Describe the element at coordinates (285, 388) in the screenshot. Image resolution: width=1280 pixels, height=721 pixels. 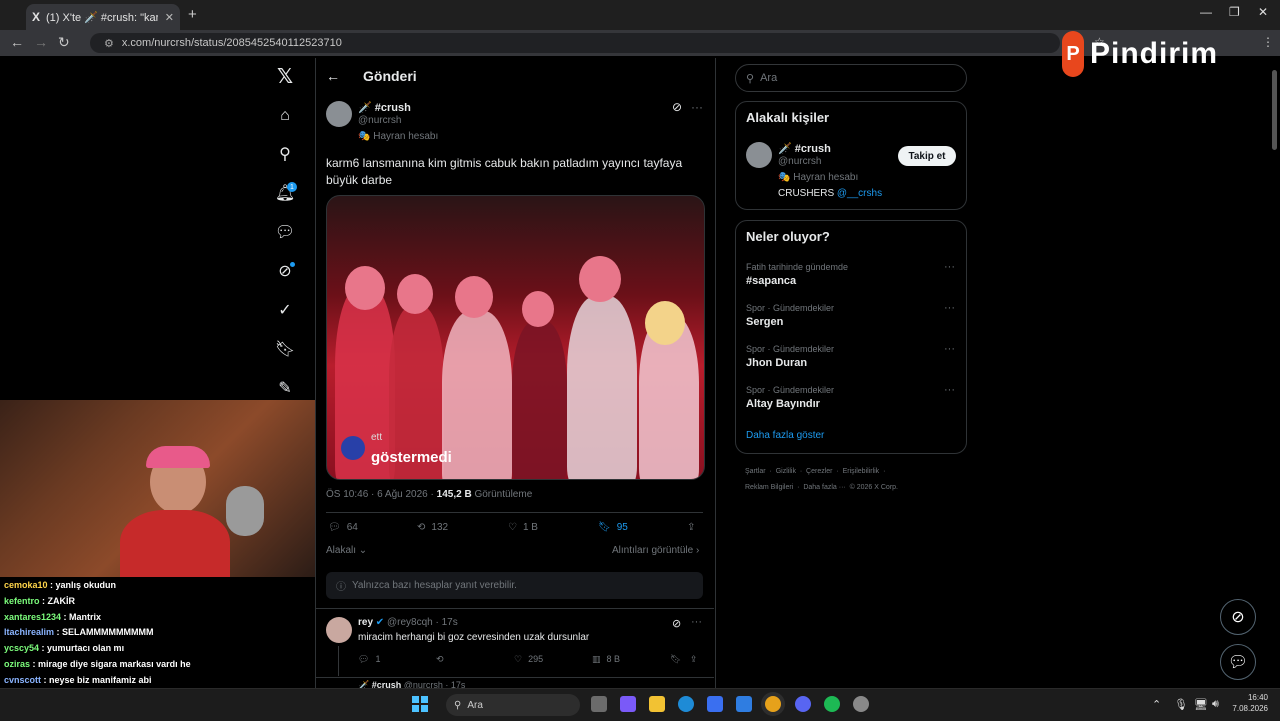
I see `lists-icon: ✎` at that location.